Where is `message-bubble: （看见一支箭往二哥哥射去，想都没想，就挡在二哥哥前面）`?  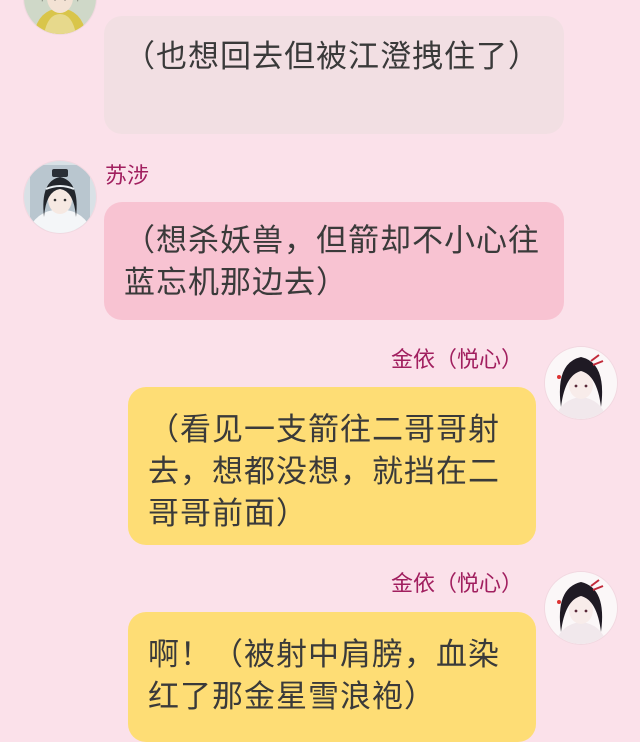
message-bubble: （看见一支箭往二哥哥射去，想都没想，就挡在二哥哥前面） is located at coordinates (332, 466).